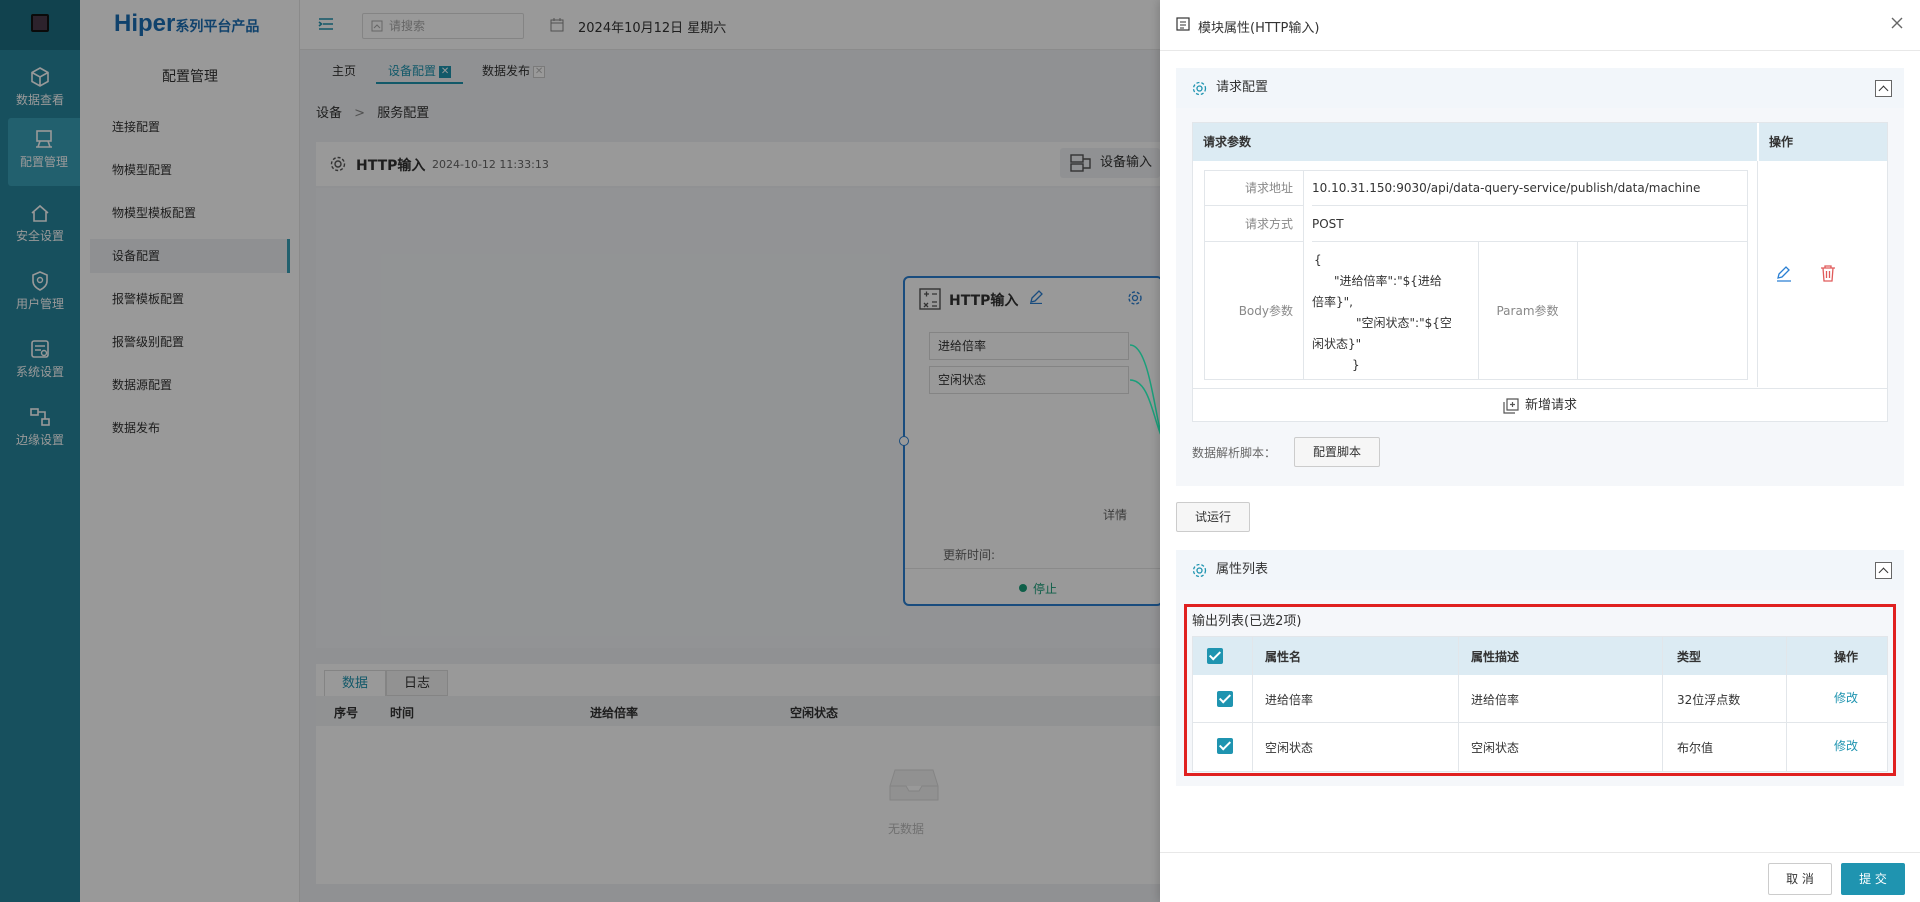 The width and height of the screenshot is (1920, 902). What do you see at coordinates (1897, 23) in the screenshot?
I see `close-icon` at bounding box center [1897, 23].